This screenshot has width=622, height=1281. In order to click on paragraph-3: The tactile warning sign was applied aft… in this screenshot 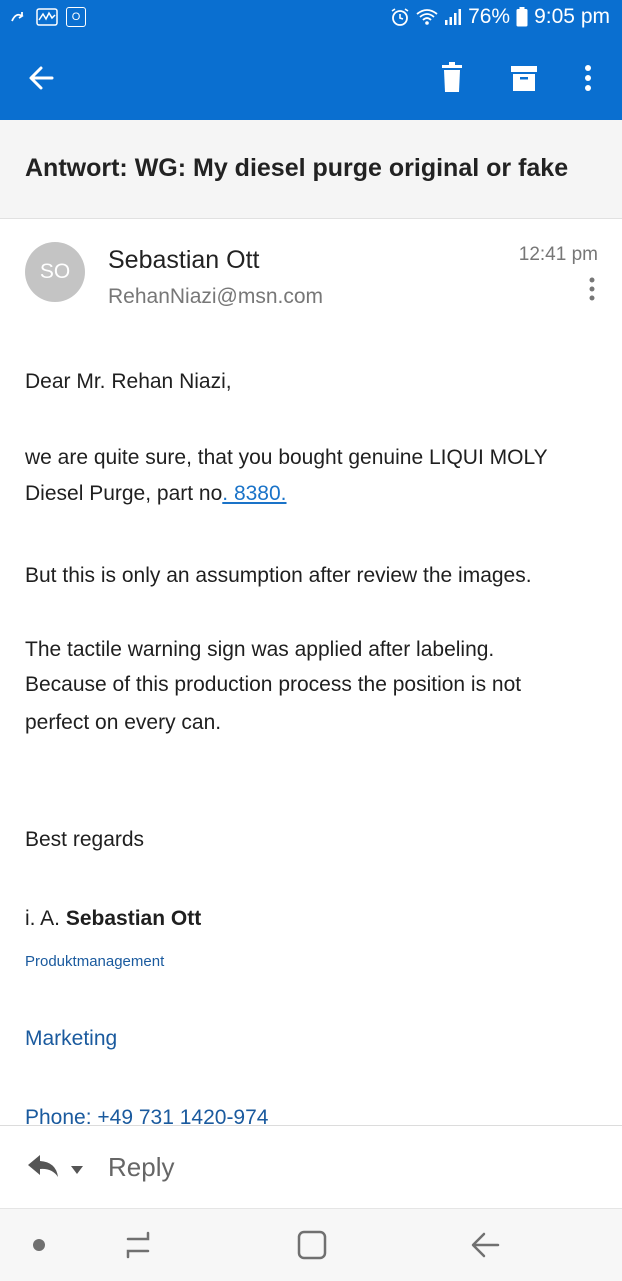, I will do `click(311, 686)`.